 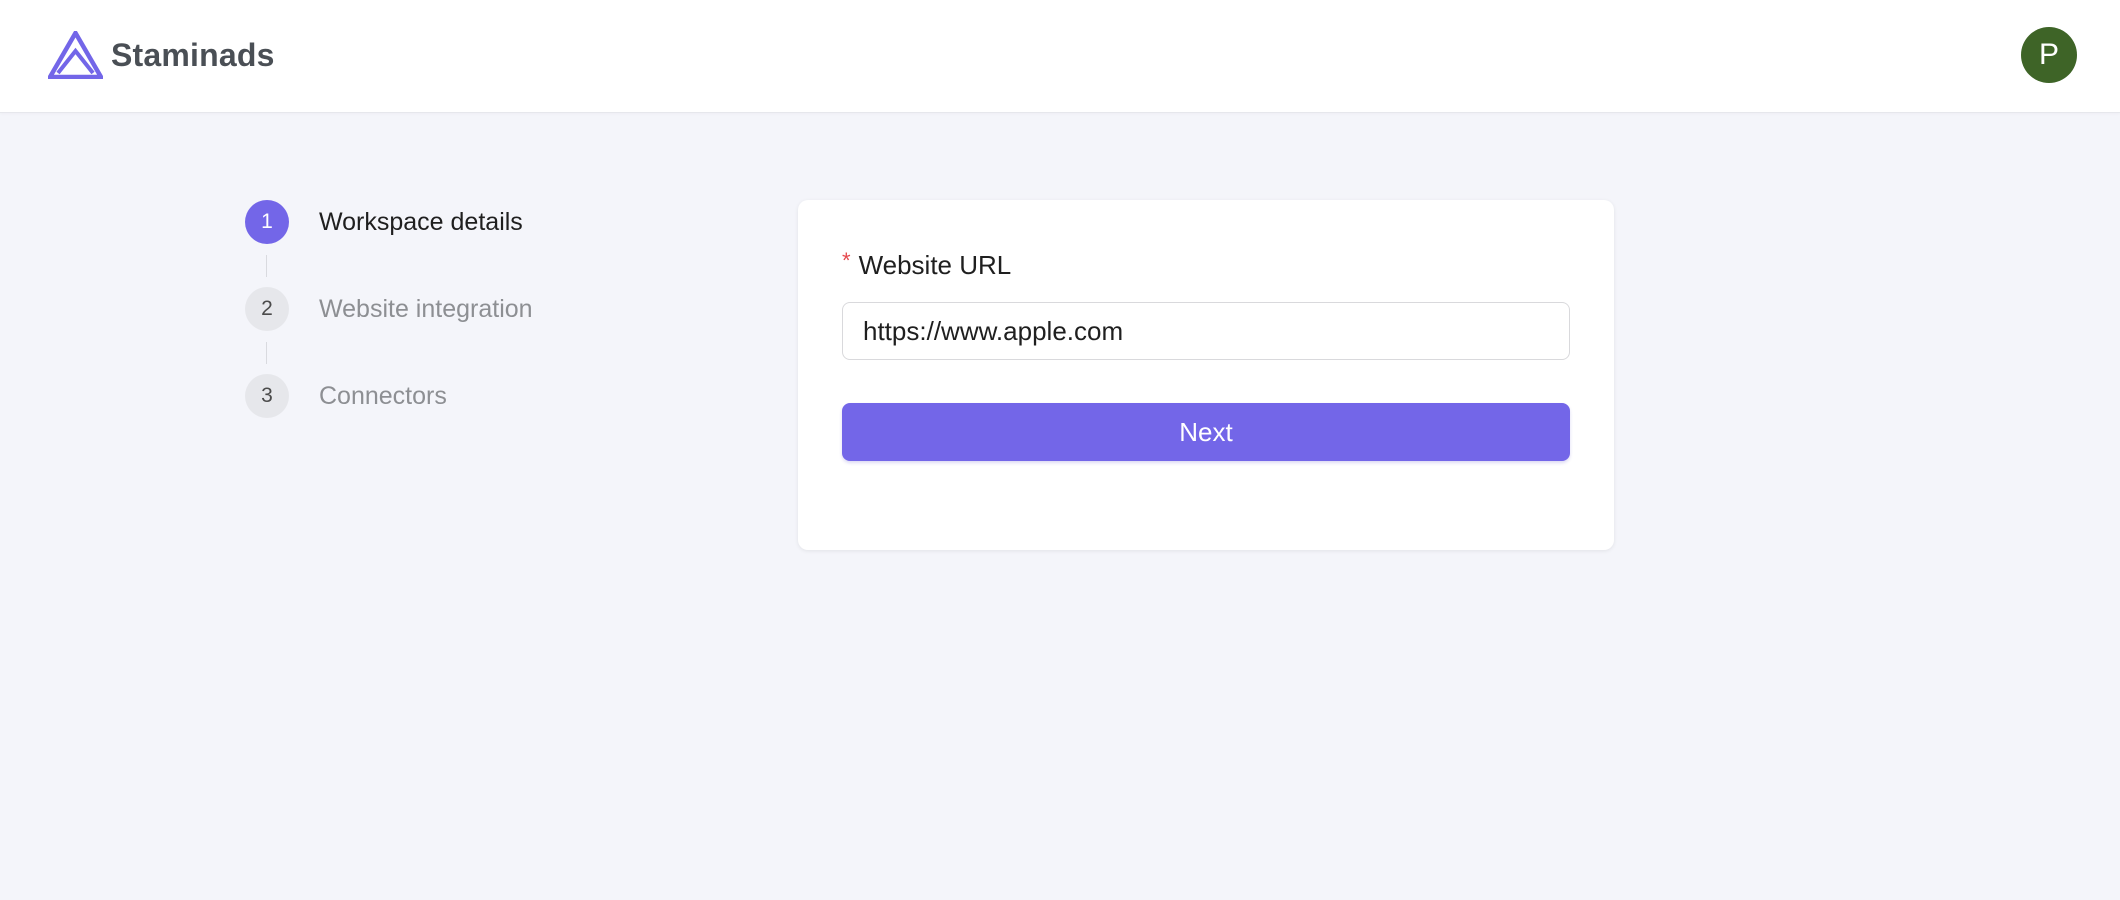 What do you see at coordinates (193, 54) in the screenshot?
I see `brand-name: Staminads` at bounding box center [193, 54].